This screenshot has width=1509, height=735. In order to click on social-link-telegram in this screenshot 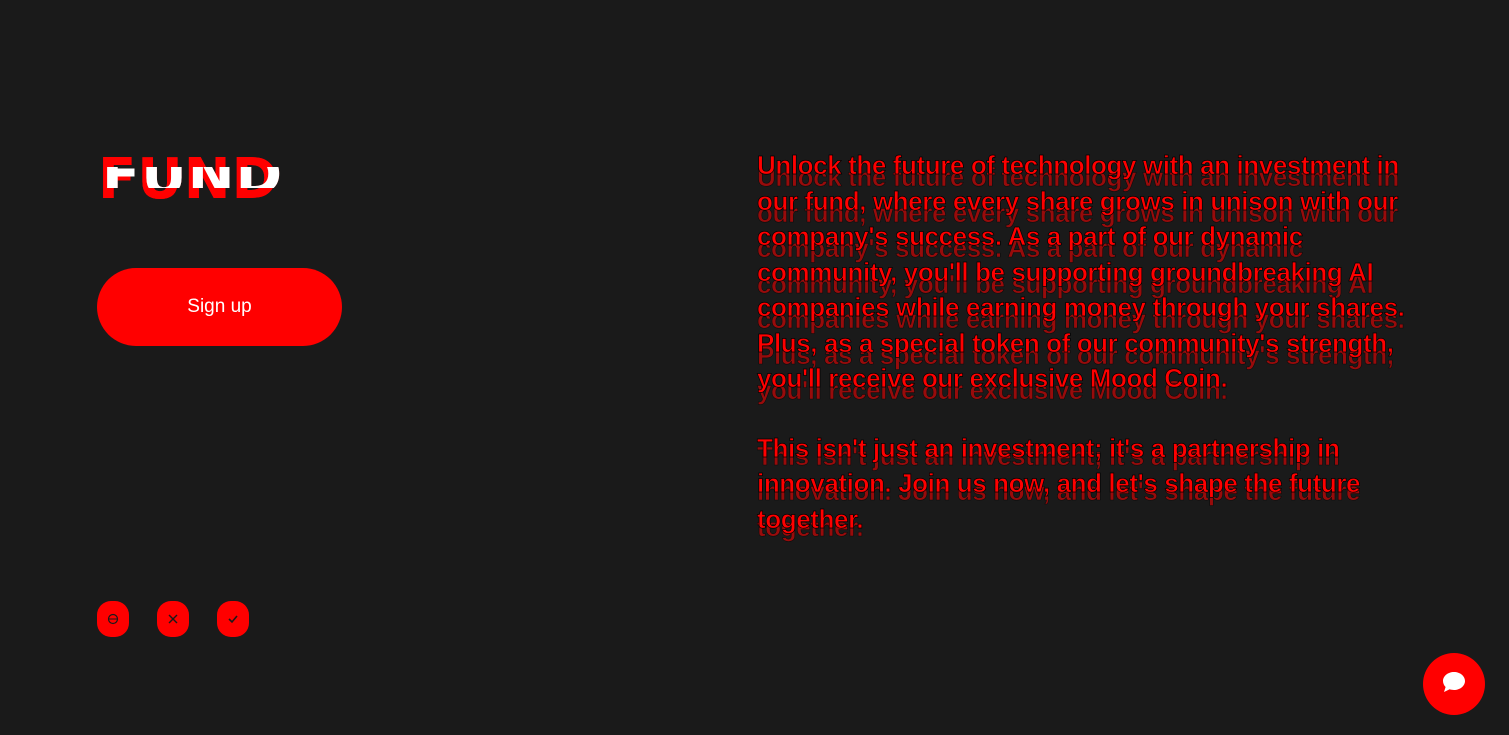, I will do `click(233, 619)`.